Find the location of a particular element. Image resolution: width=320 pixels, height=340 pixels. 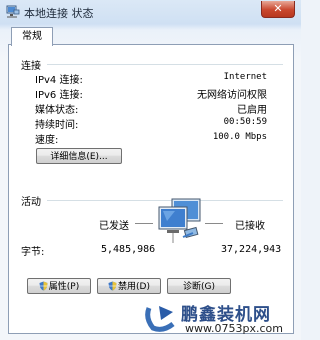

media-state-label: 媒体状态: is located at coordinates (57, 110).